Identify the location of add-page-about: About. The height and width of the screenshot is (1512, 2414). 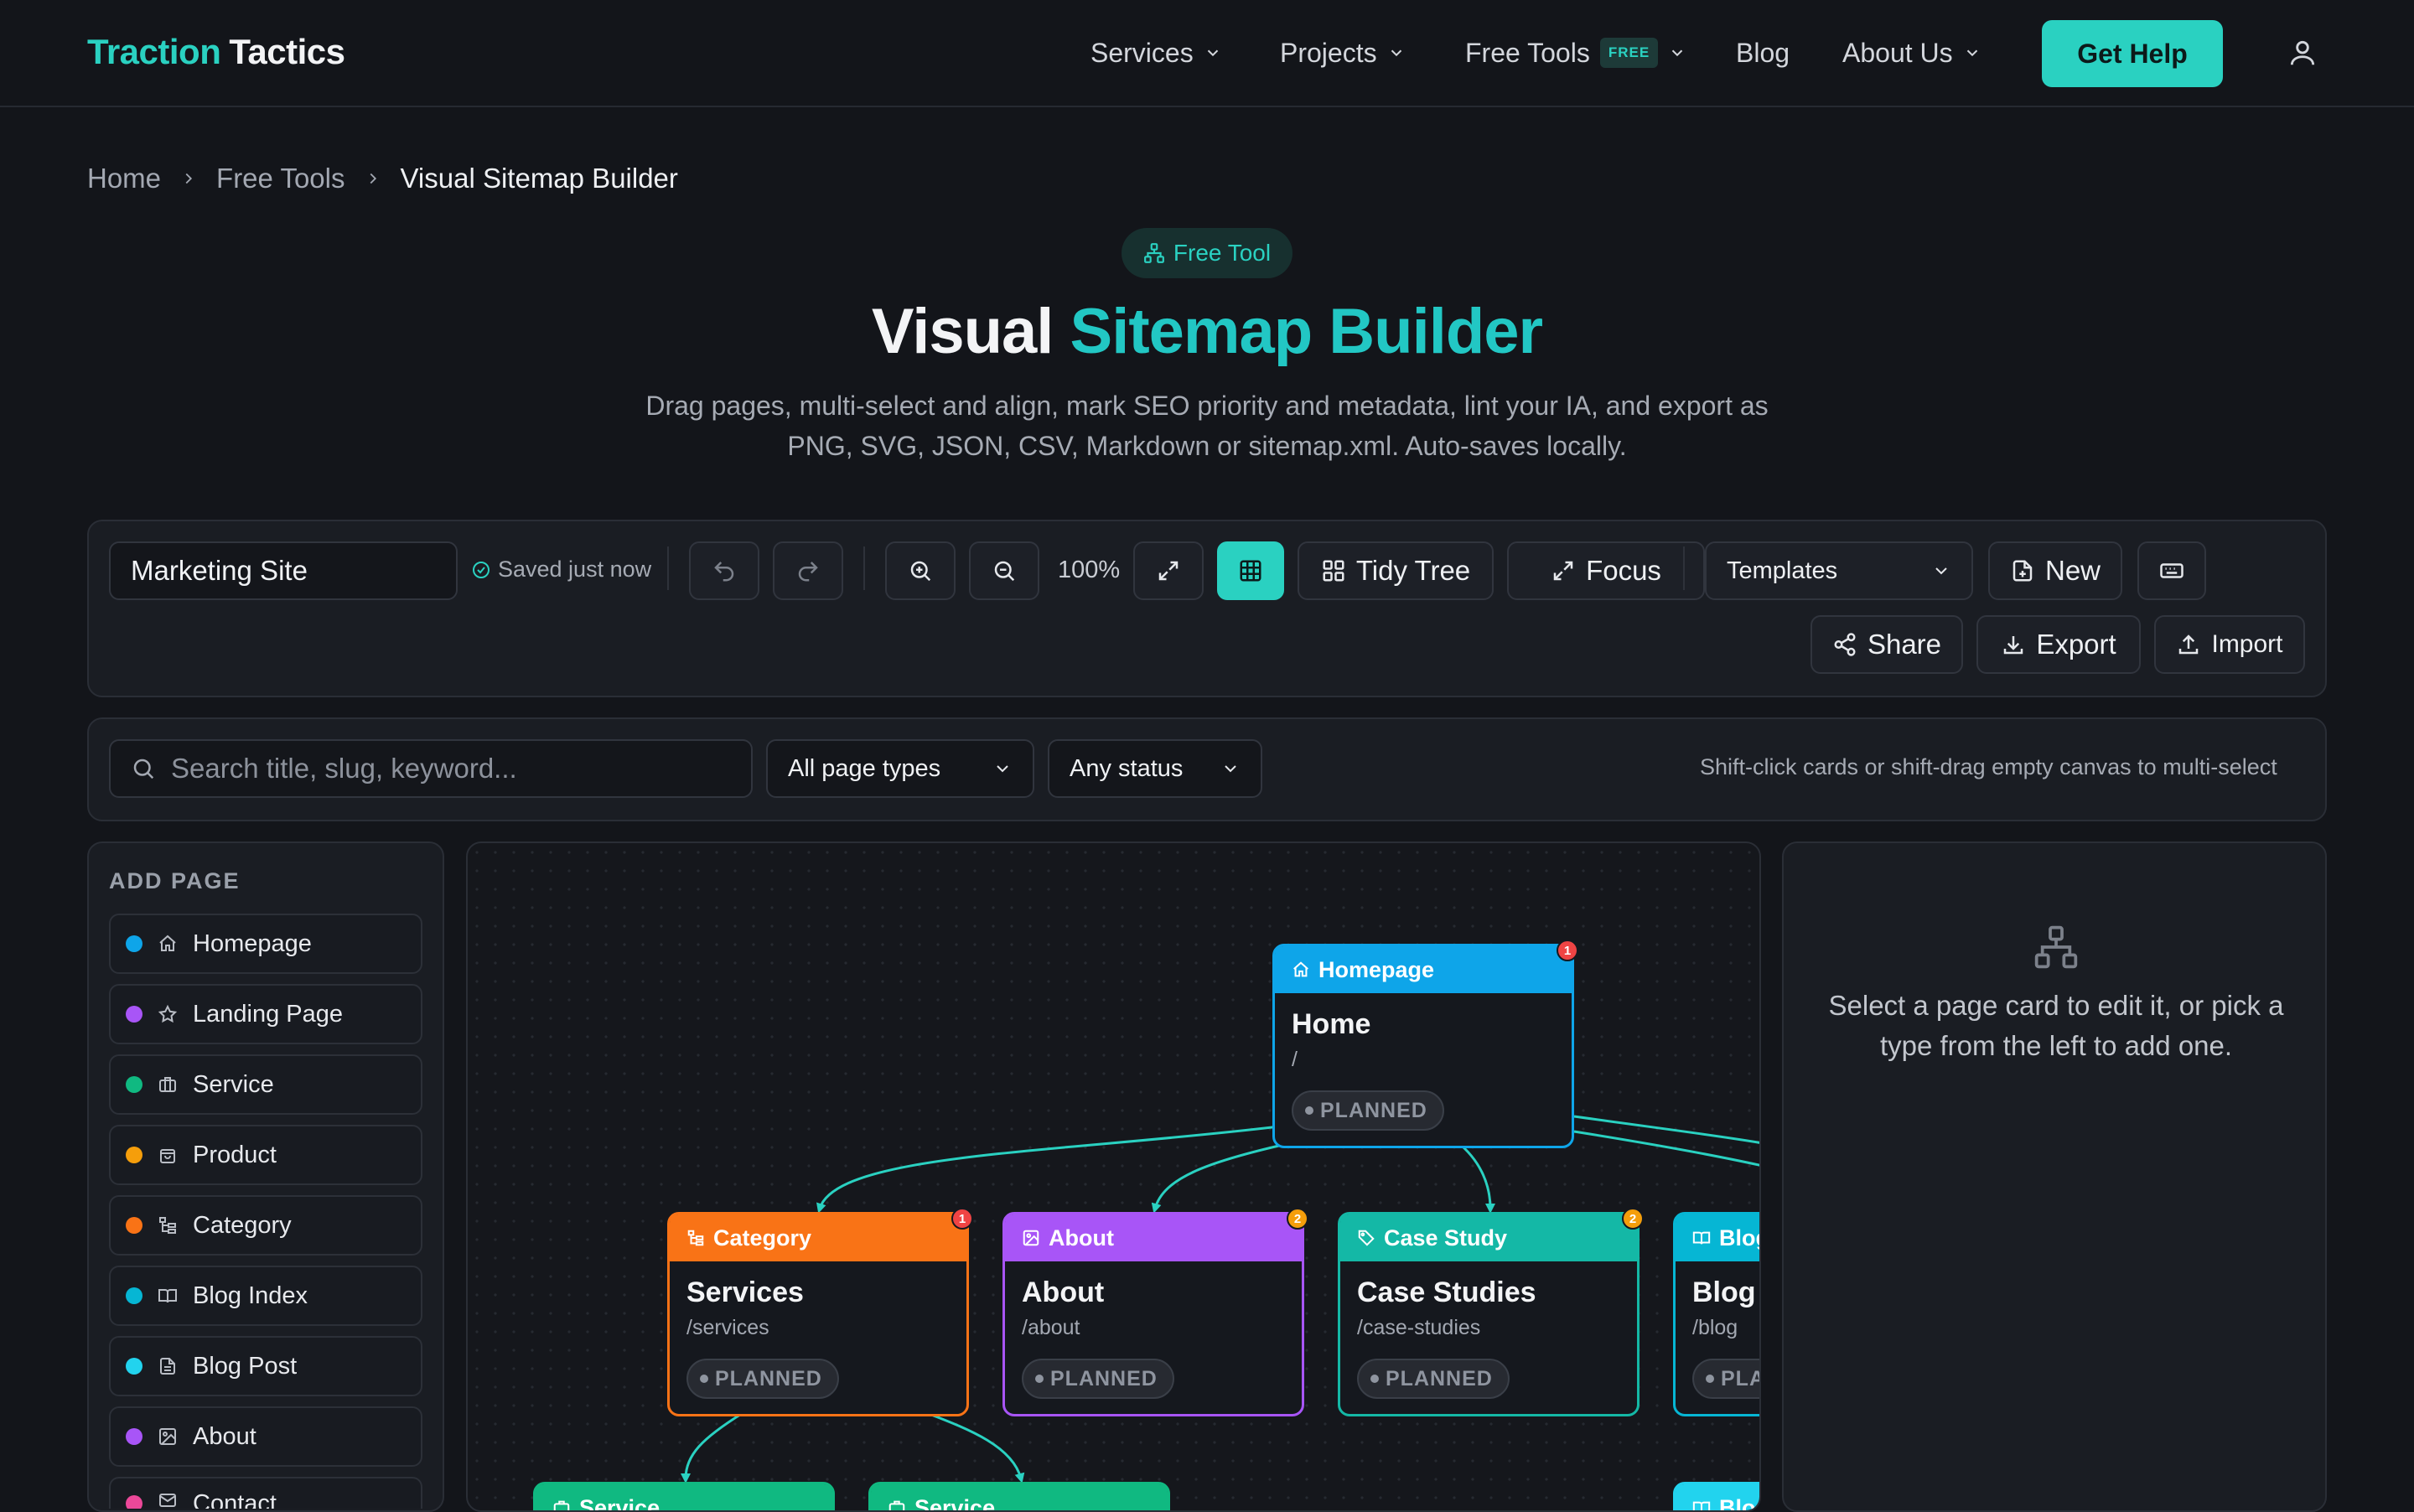
(265, 1436).